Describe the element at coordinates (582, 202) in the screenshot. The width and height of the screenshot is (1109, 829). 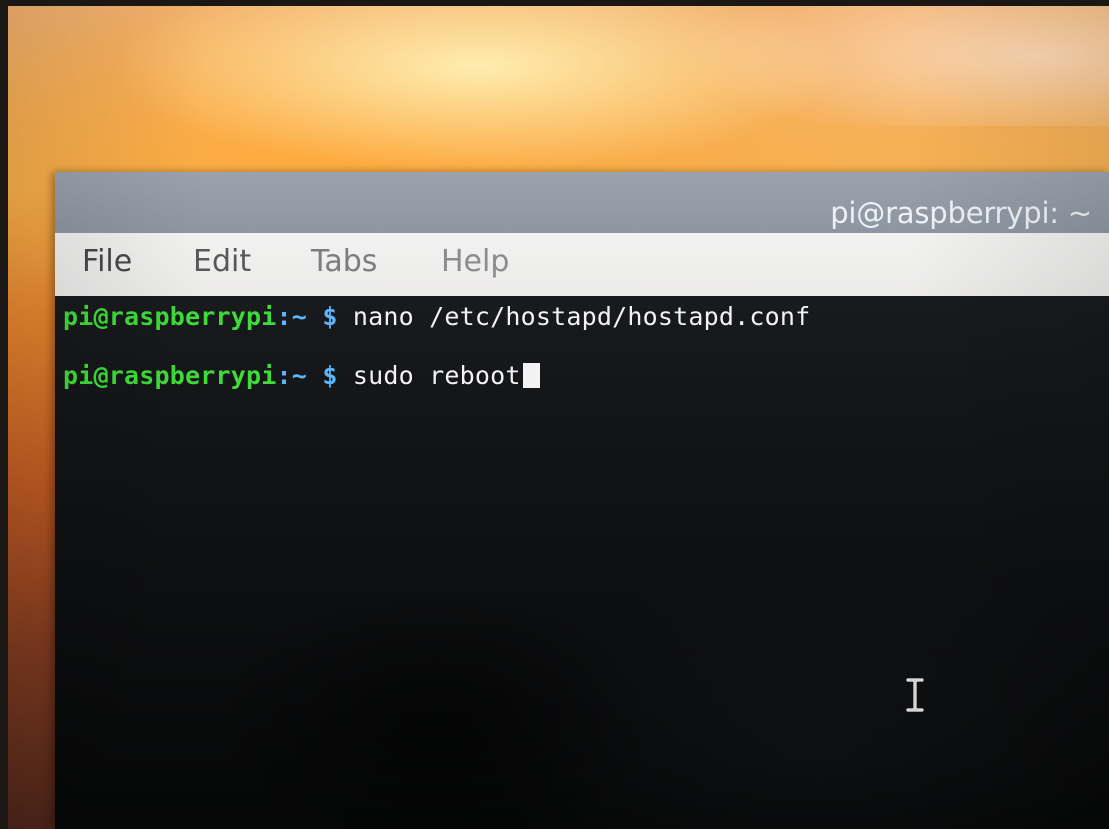
I see `window-title-bar: pi@raspberrypi: ~` at that location.